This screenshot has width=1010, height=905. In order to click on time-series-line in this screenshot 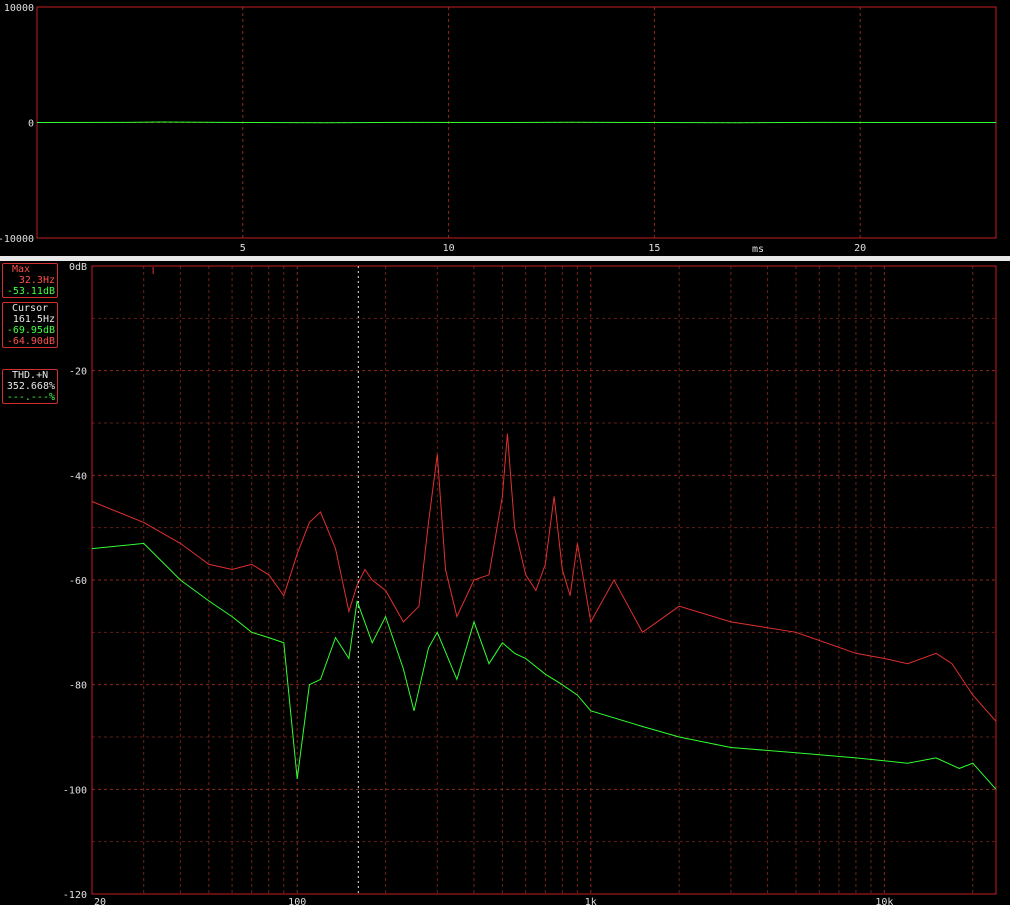, I will do `click(516, 122)`.